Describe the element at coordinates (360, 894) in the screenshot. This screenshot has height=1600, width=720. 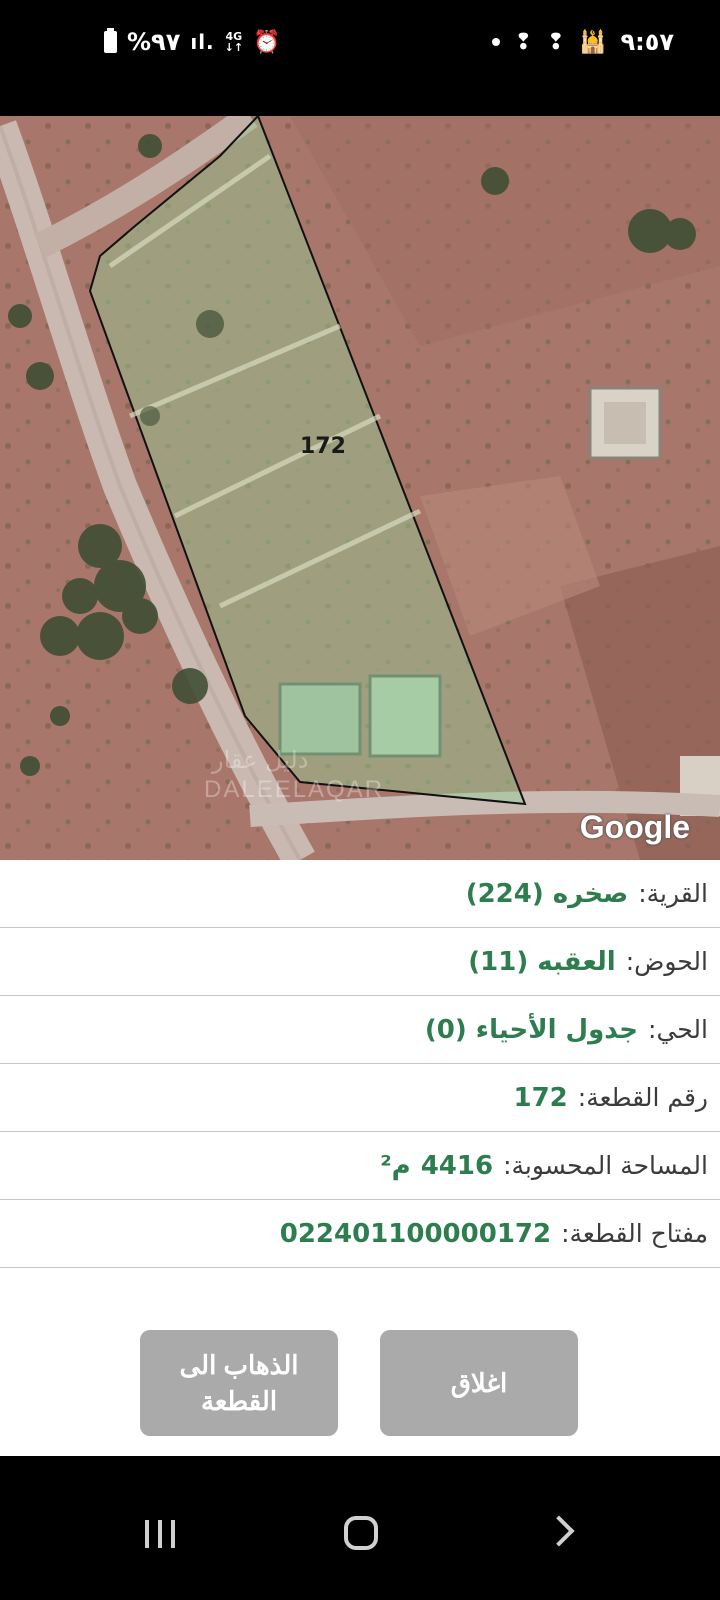
I see `village-row: القرية: صخره (224)` at that location.